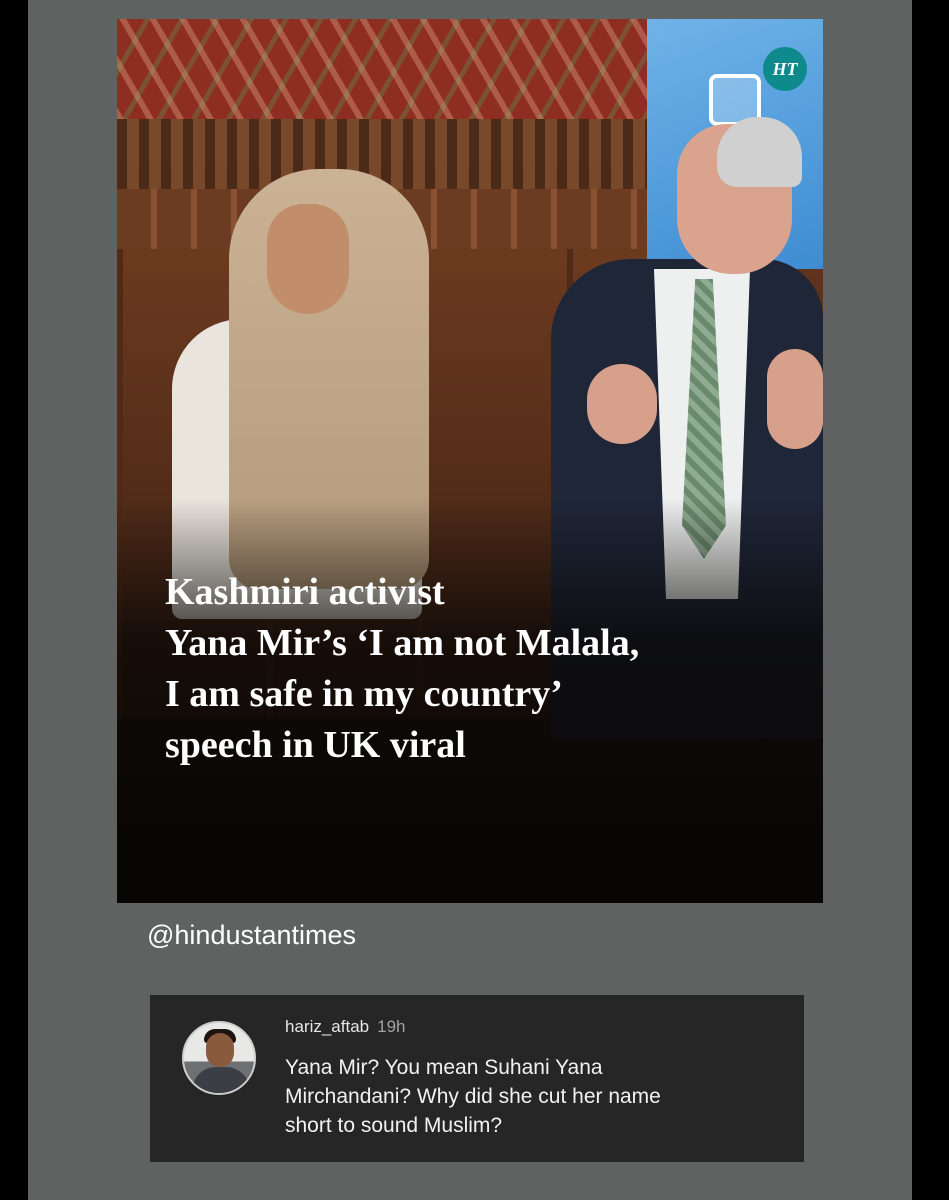 The image size is (949, 1200). What do you see at coordinates (473, 1096) in the screenshot?
I see `comment-line: Mirchandani? Why did she cut her name` at bounding box center [473, 1096].